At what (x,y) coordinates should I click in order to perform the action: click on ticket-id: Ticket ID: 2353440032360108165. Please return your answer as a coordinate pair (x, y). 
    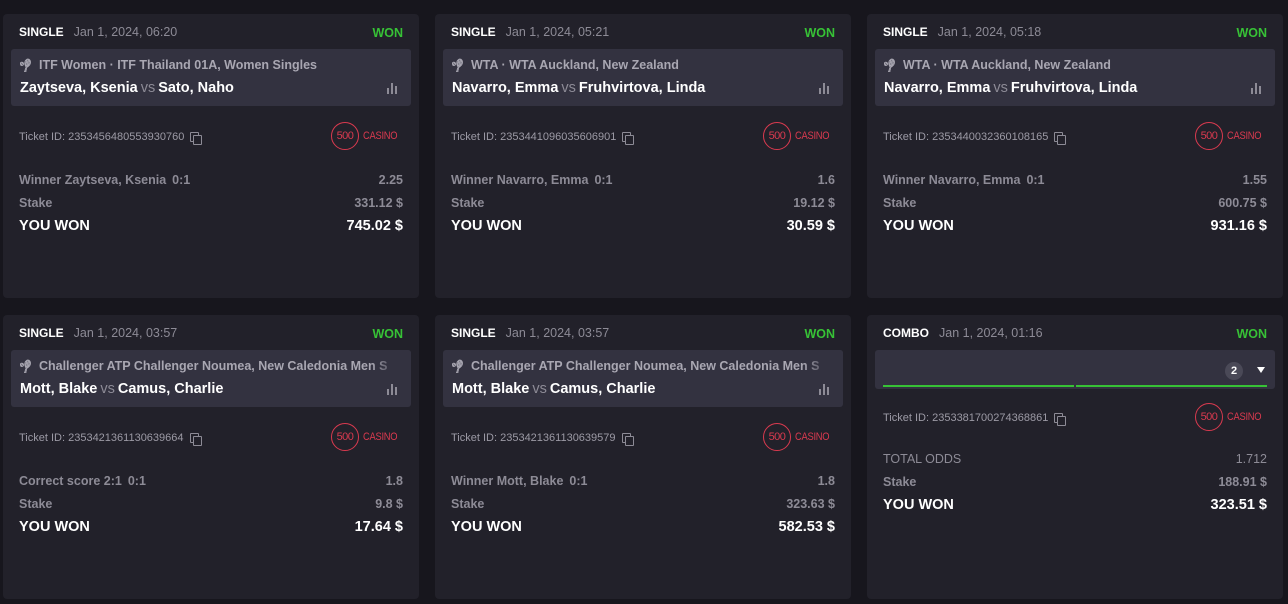
    Looking at the image, I should click on (966, 137).